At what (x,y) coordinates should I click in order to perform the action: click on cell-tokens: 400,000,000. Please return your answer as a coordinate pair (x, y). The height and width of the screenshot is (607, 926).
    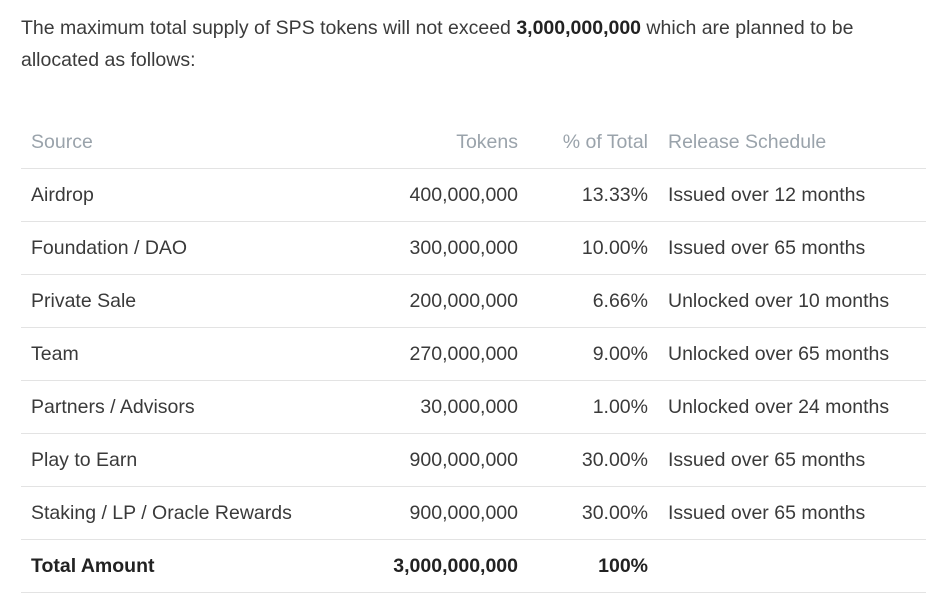
    Looking at the image, I should click on (437, 195).